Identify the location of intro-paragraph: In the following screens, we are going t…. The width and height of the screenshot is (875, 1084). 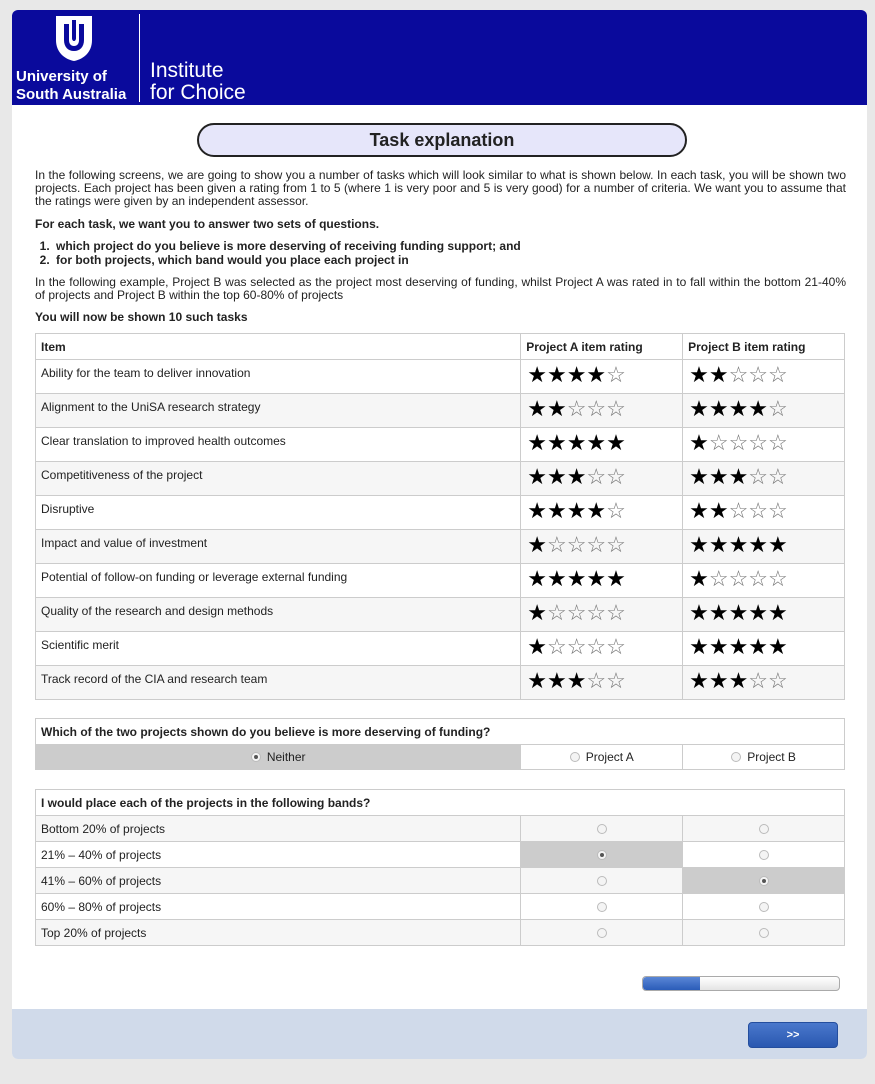
(440, 188).